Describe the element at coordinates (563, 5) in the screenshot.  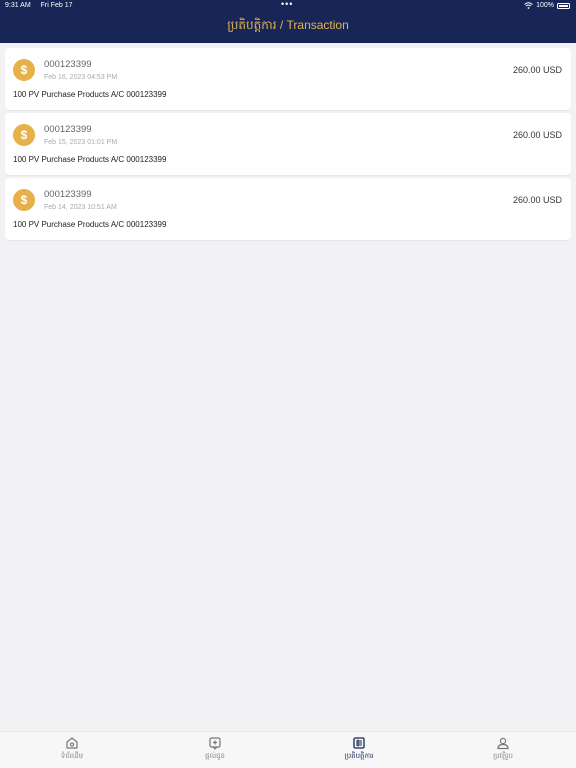
I see `battery-icon` at that location.